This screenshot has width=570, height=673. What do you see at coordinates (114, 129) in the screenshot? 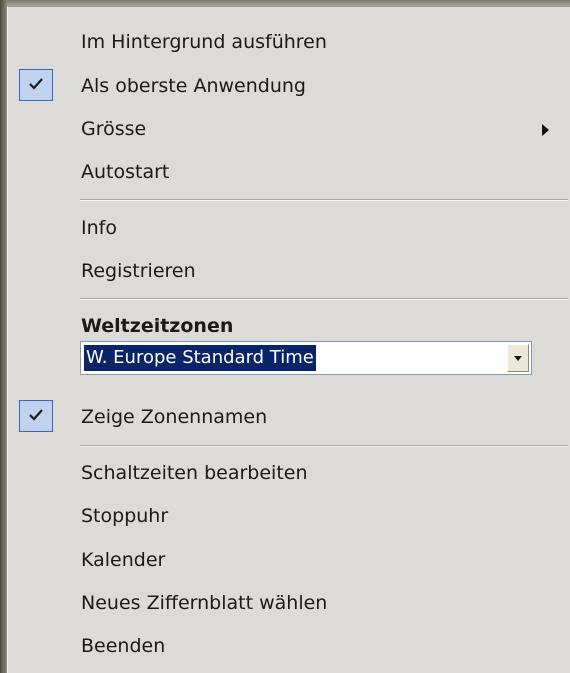
I see `menu-item-label: Grösse` at bounding box center [114, 129].